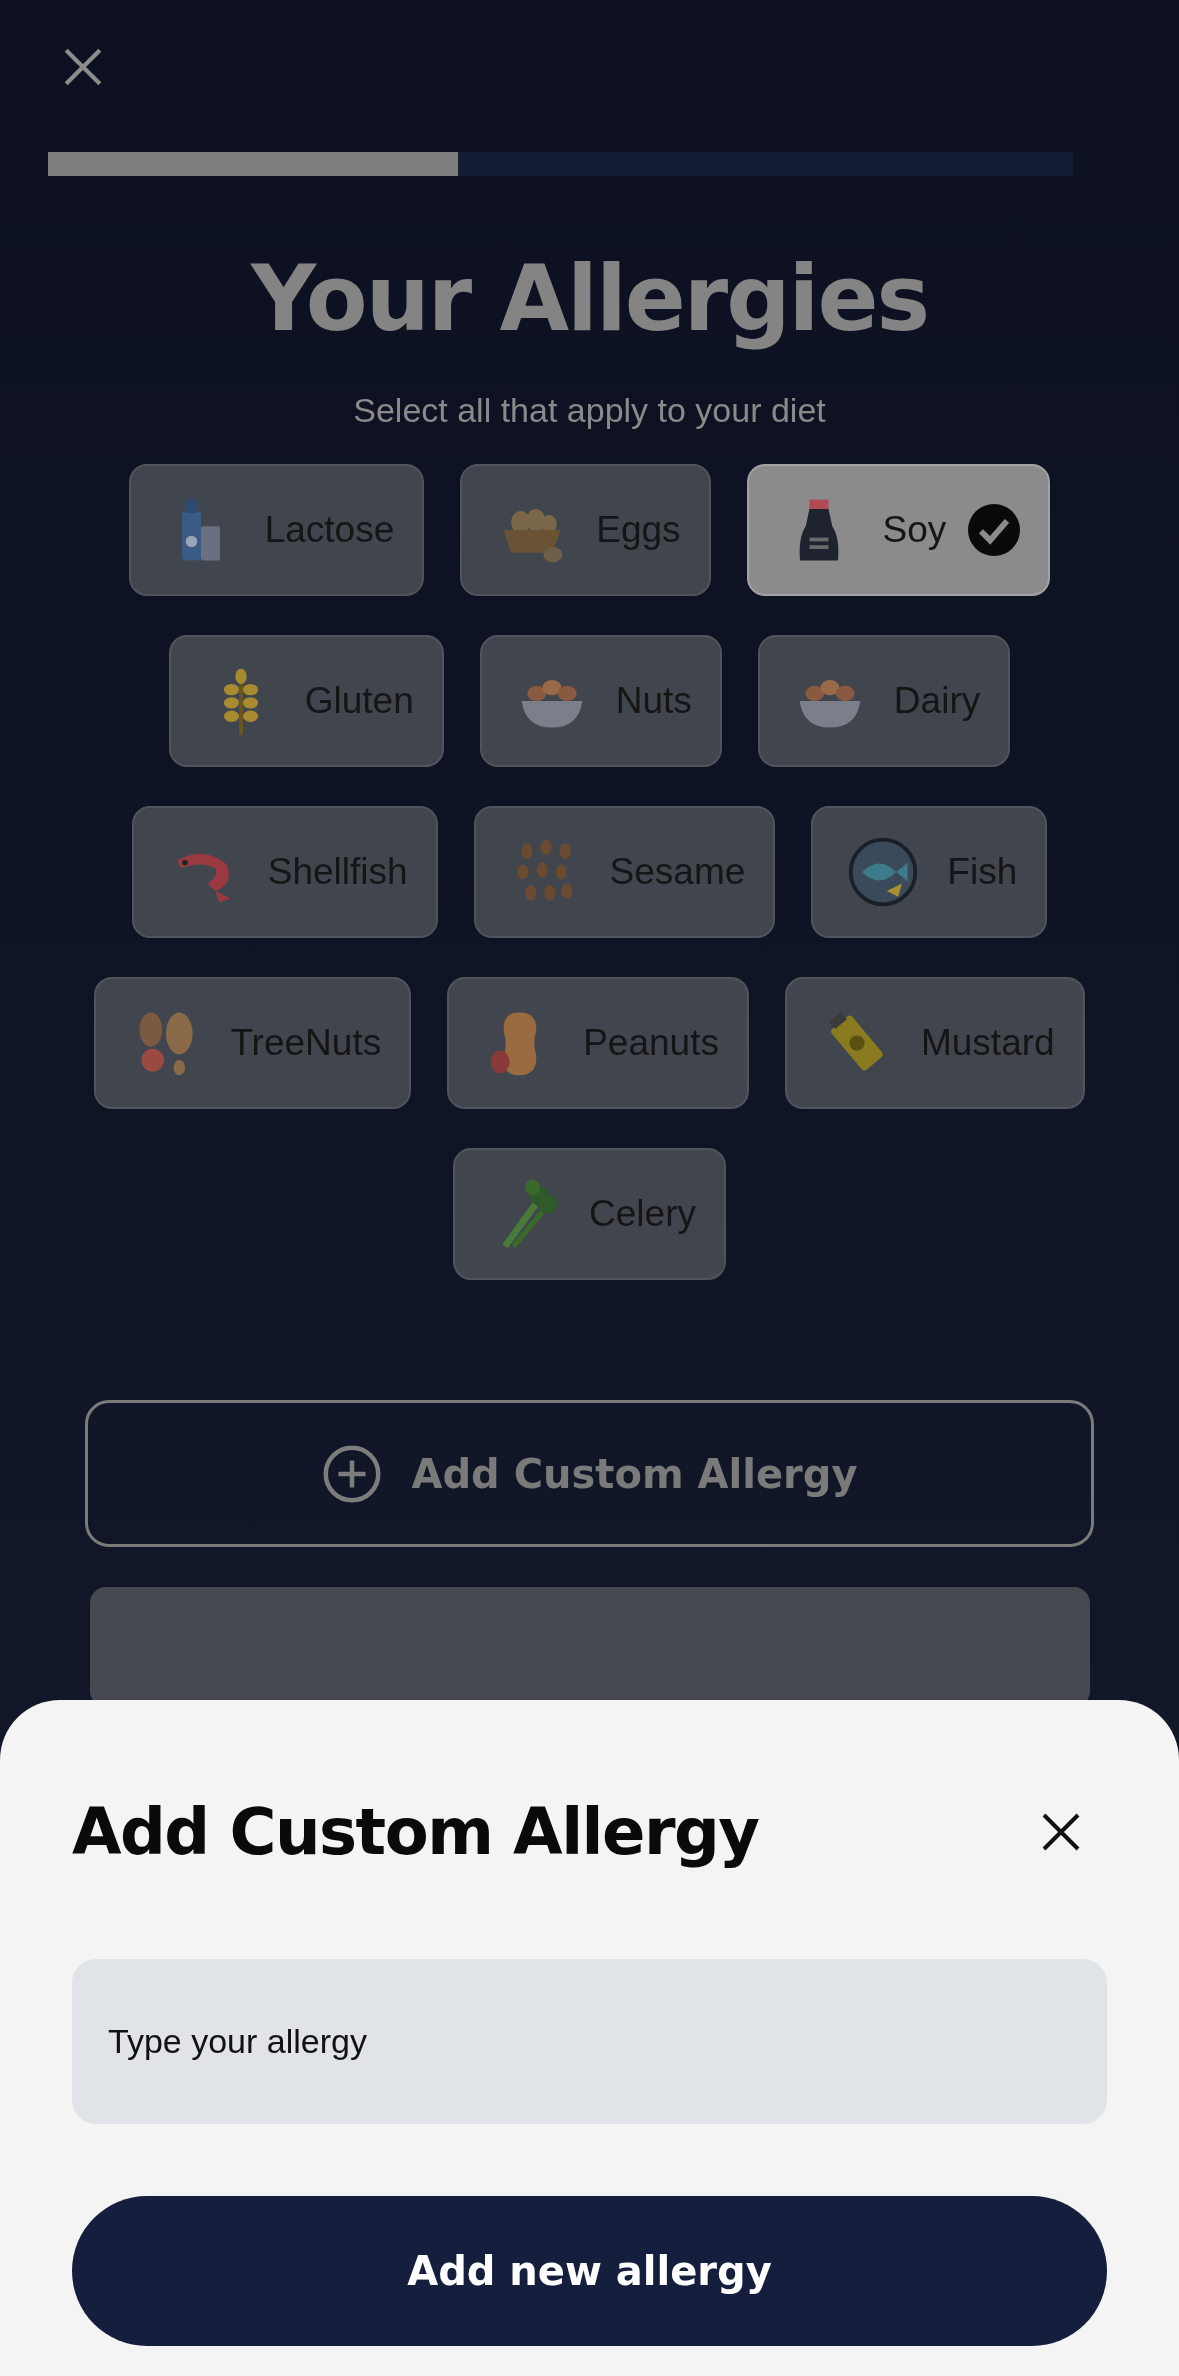 Image resolution: width=1179 pixels, height=2376 pixels. Describe the element at coordinates (929, 872) in the screenshot. I see `allergy-chip: Fish` at that location.